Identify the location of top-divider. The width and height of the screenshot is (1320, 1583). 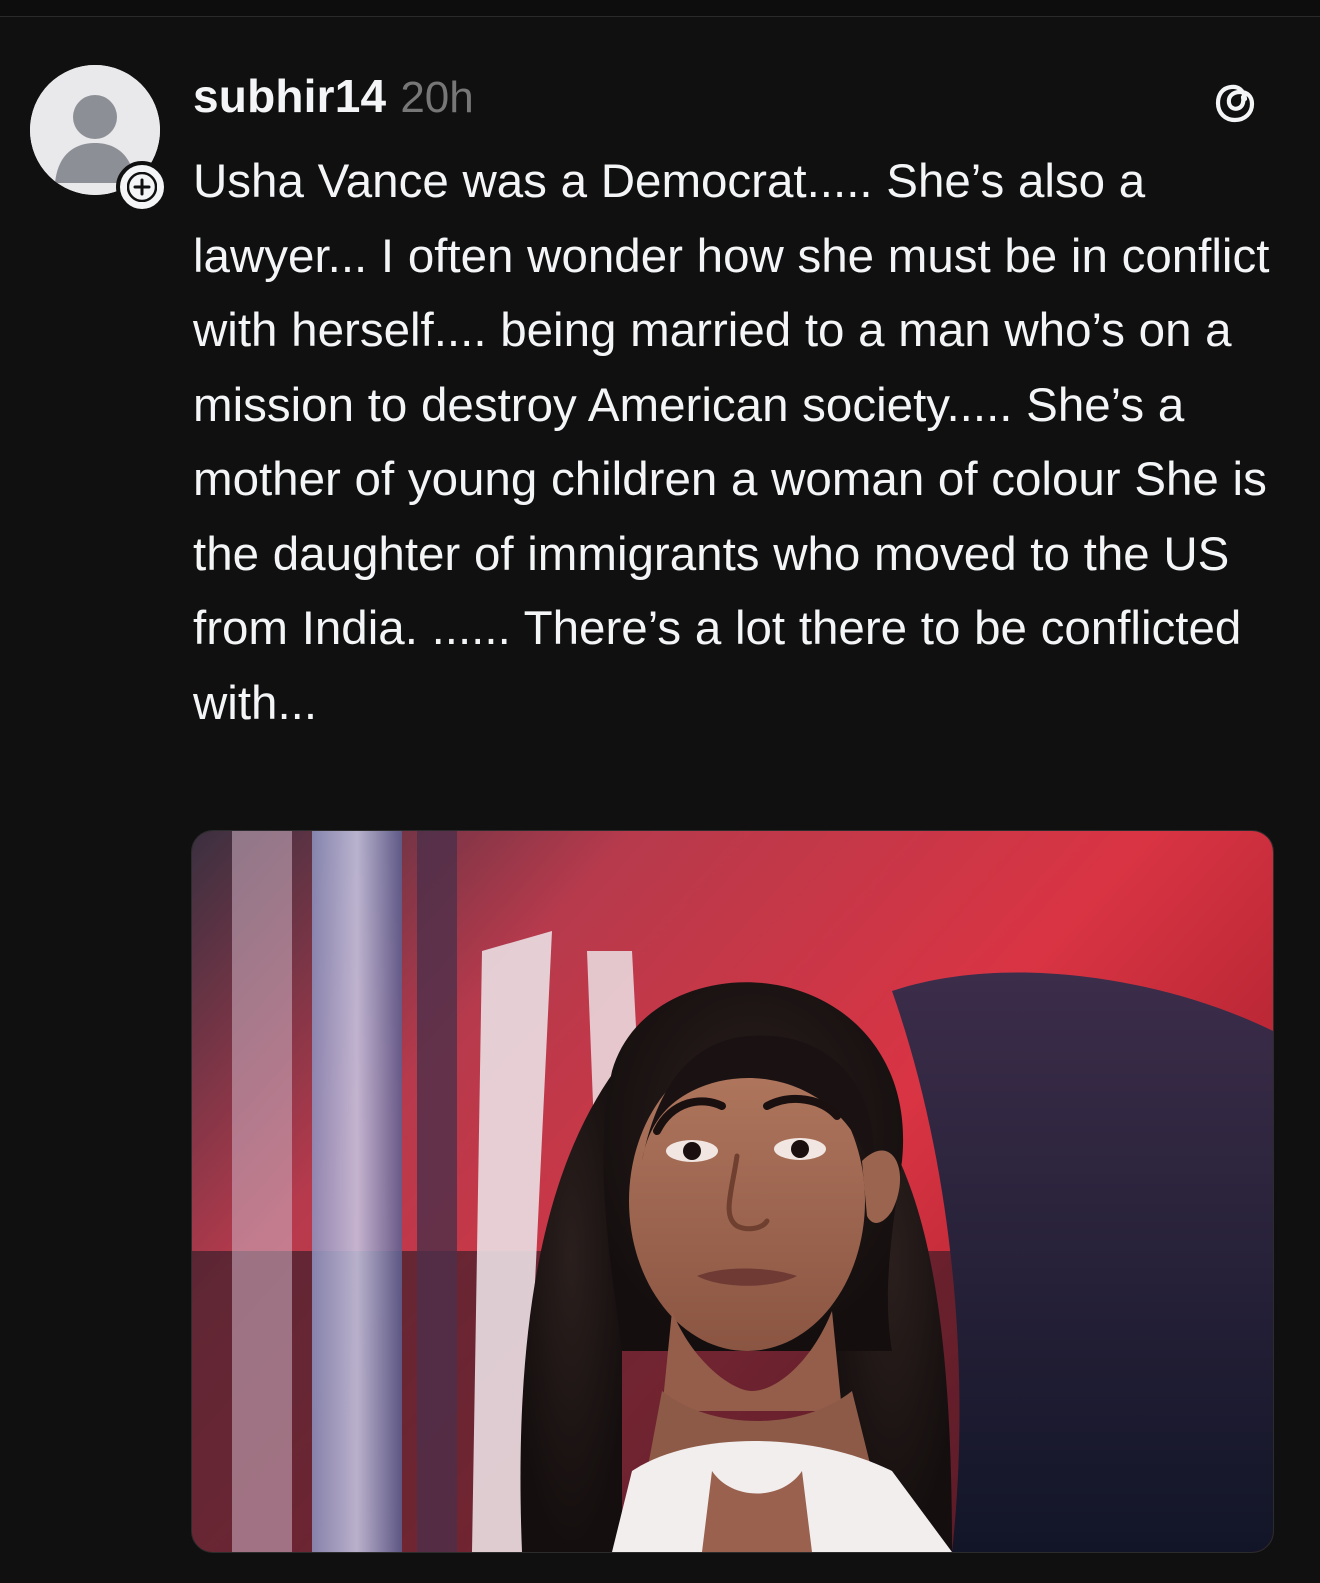
(660, 8).